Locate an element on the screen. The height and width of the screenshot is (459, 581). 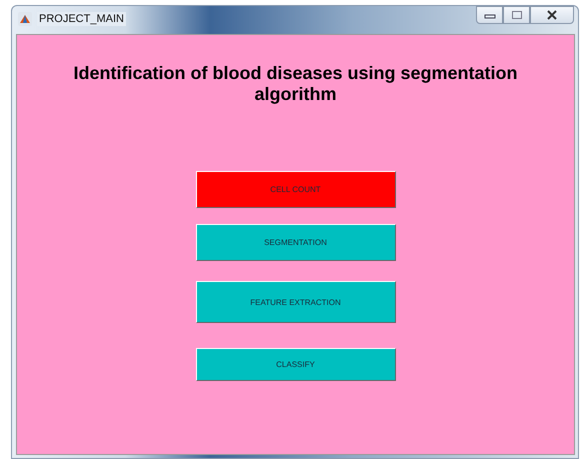
app-icon is located at coordinates (25, 19).